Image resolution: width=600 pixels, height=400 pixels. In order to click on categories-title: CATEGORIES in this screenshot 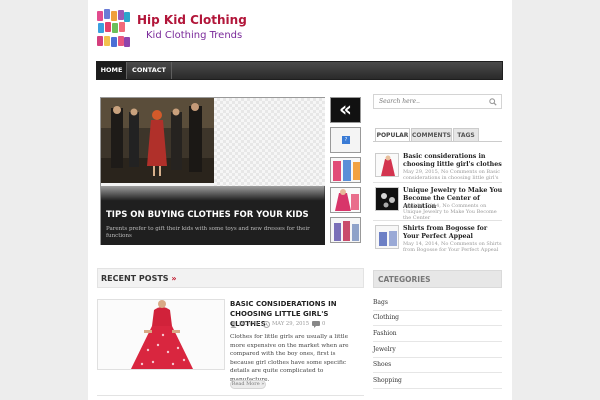, I will do `click(404, 279)`.